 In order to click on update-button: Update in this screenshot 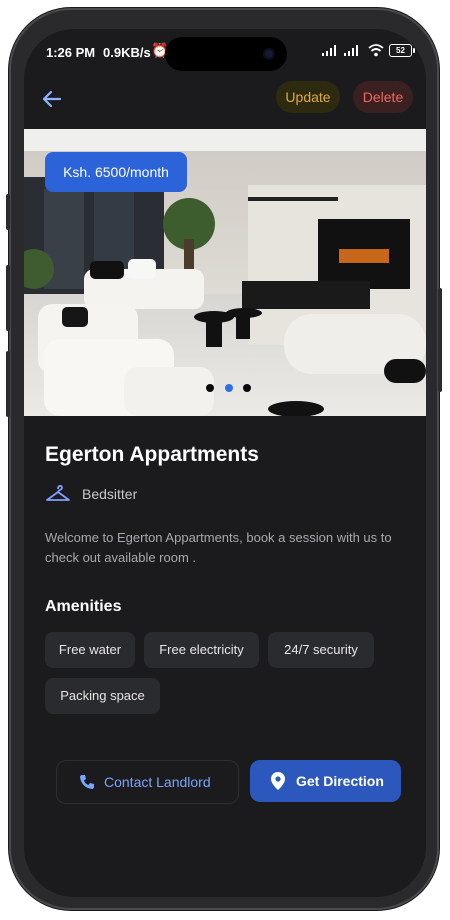, I will do `click(308, 97)`.